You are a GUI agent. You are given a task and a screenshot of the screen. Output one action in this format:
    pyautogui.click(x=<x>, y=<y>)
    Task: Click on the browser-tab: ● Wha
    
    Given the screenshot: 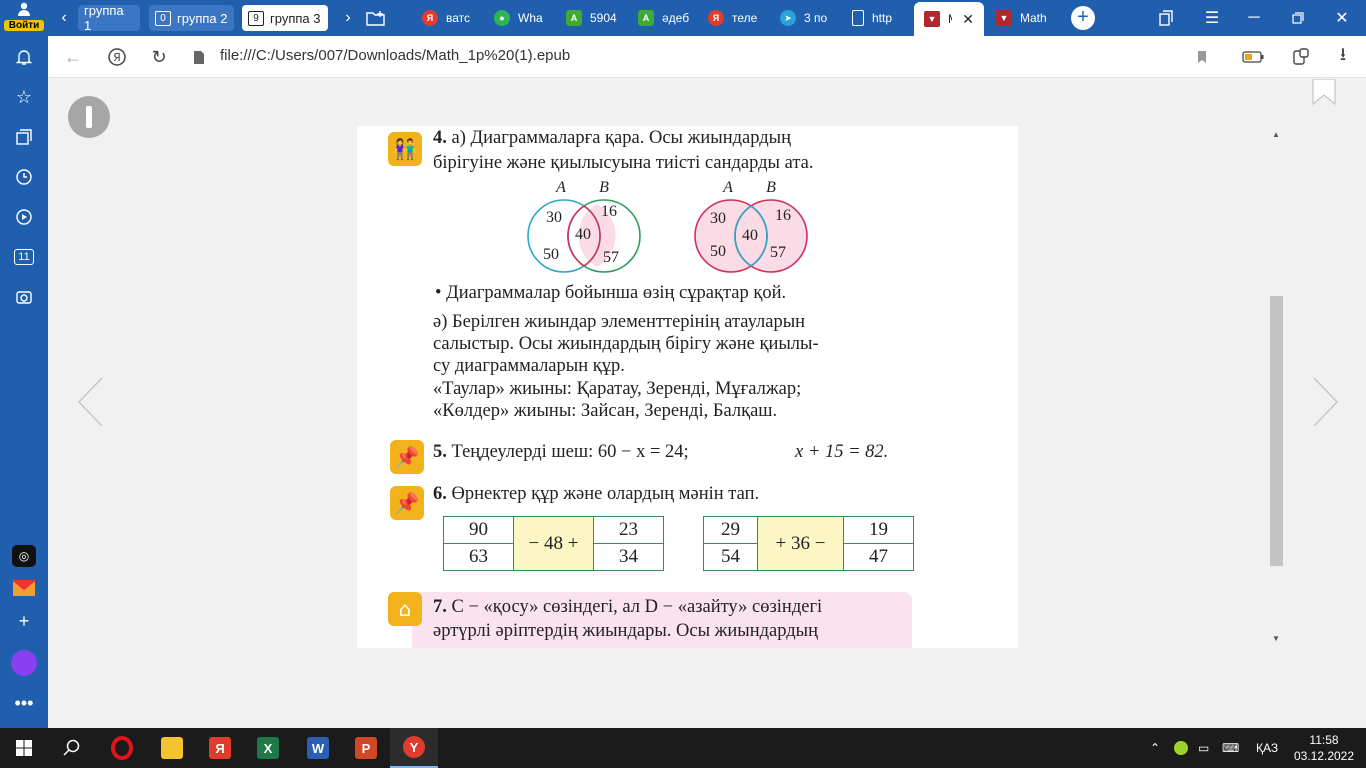 What is the action you would take?
    pyautogui.click(x=520, y=18)
    